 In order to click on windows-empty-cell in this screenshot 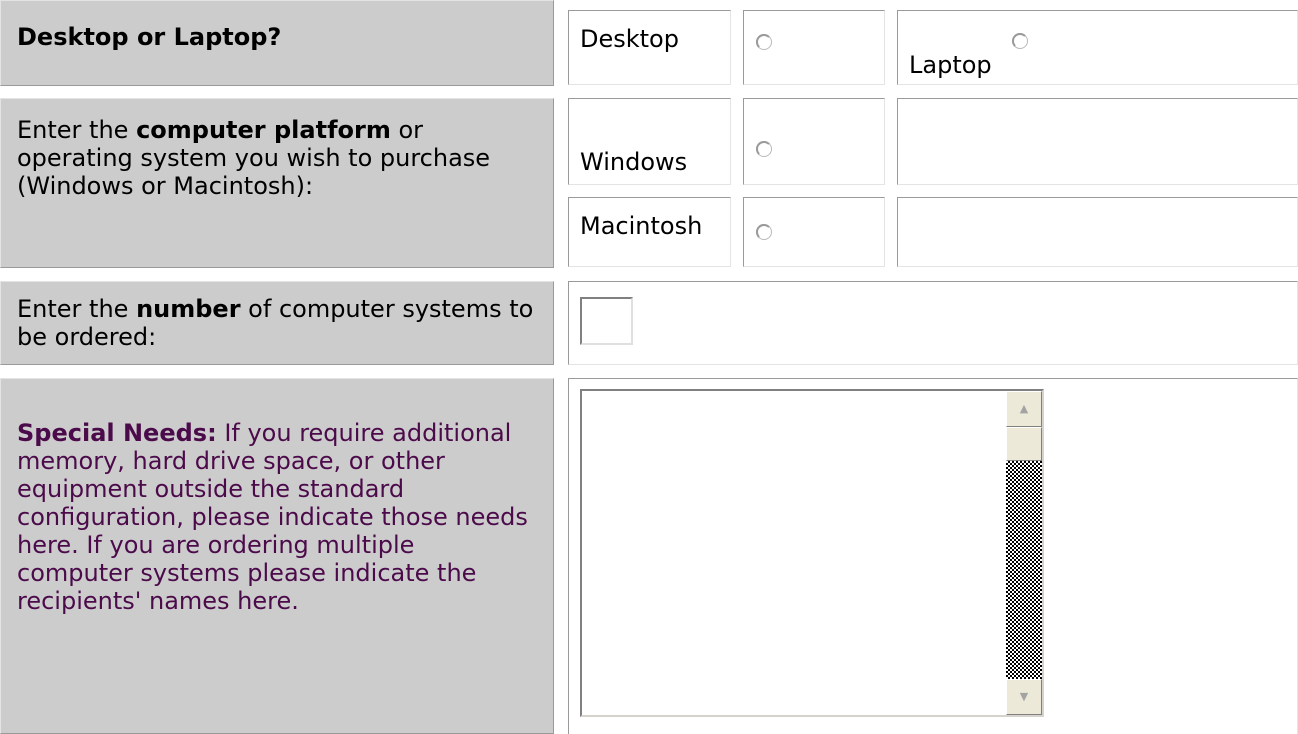, I will do `click(1097, 141)`.